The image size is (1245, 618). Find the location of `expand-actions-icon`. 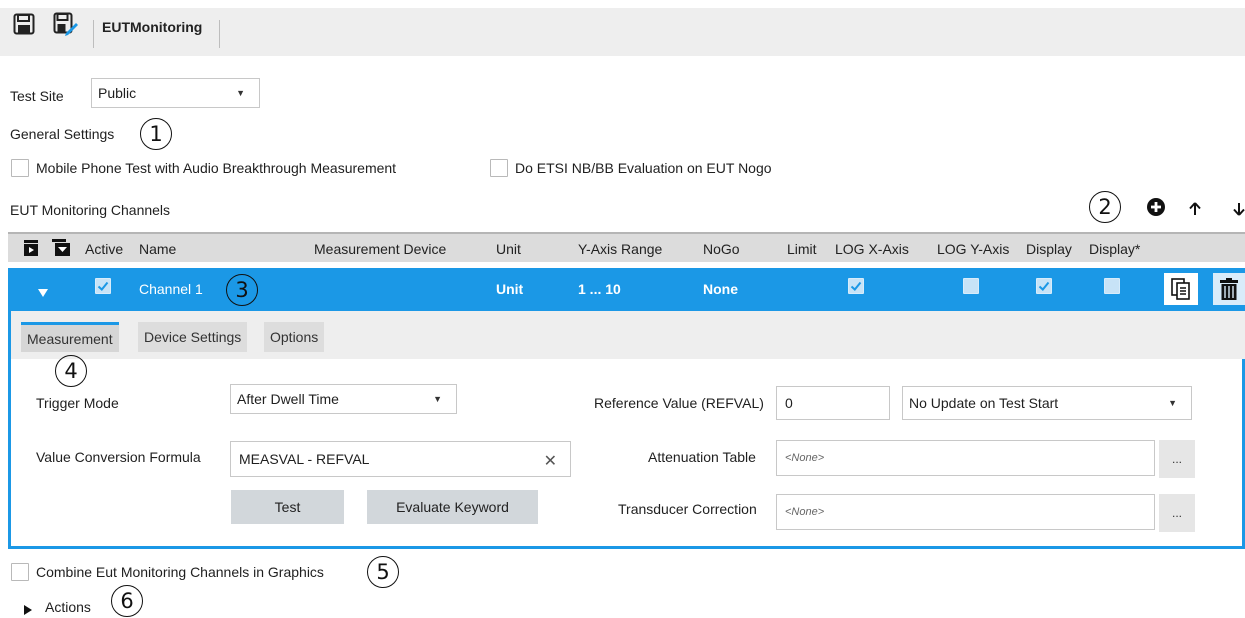

expand-actions-icon is located at coordinates (28, 610).